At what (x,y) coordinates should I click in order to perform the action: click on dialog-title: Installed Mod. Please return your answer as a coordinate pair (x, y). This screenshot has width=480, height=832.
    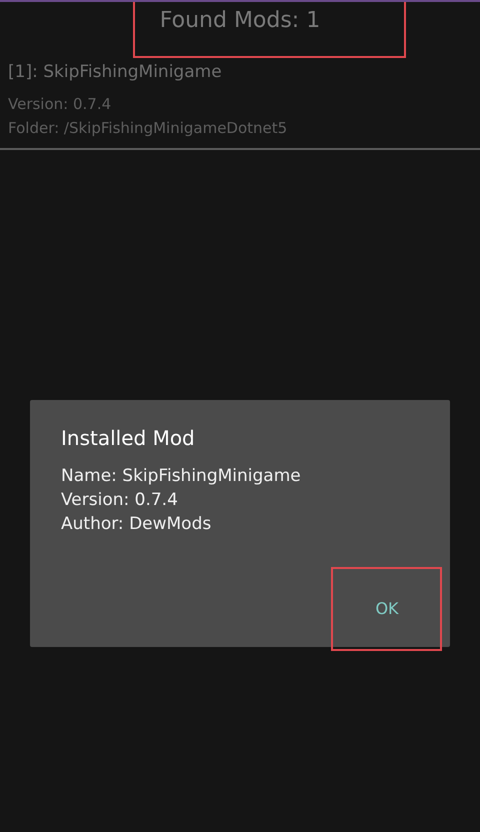
    Looking at the image, I should click on (128, 438).